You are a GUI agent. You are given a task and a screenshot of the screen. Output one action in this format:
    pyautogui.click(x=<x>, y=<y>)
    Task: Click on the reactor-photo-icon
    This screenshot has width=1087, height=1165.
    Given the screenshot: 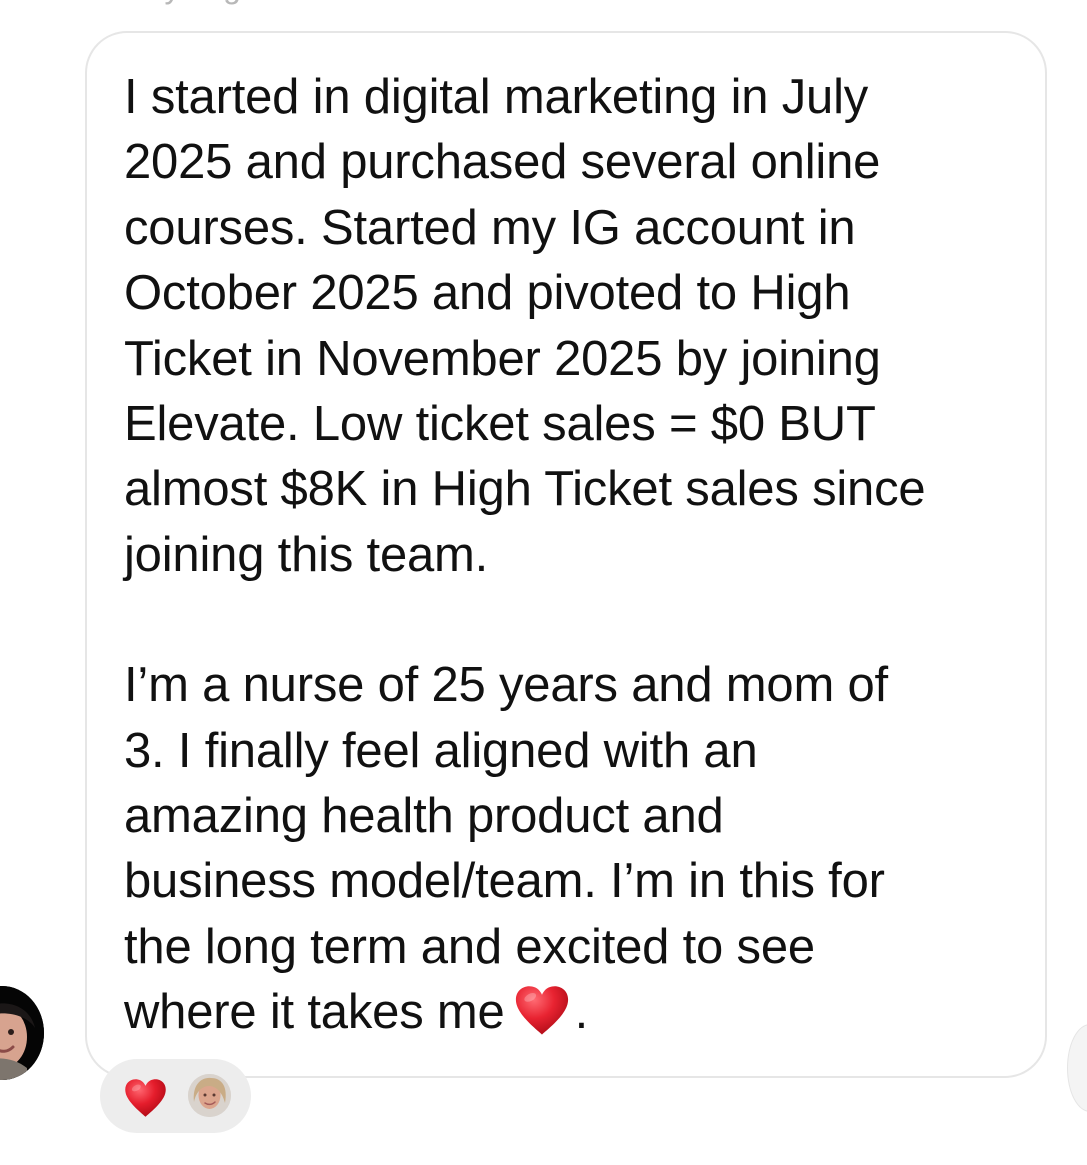 What is the action you would take?
    pyautogui.click(x=209, y=1095)
    